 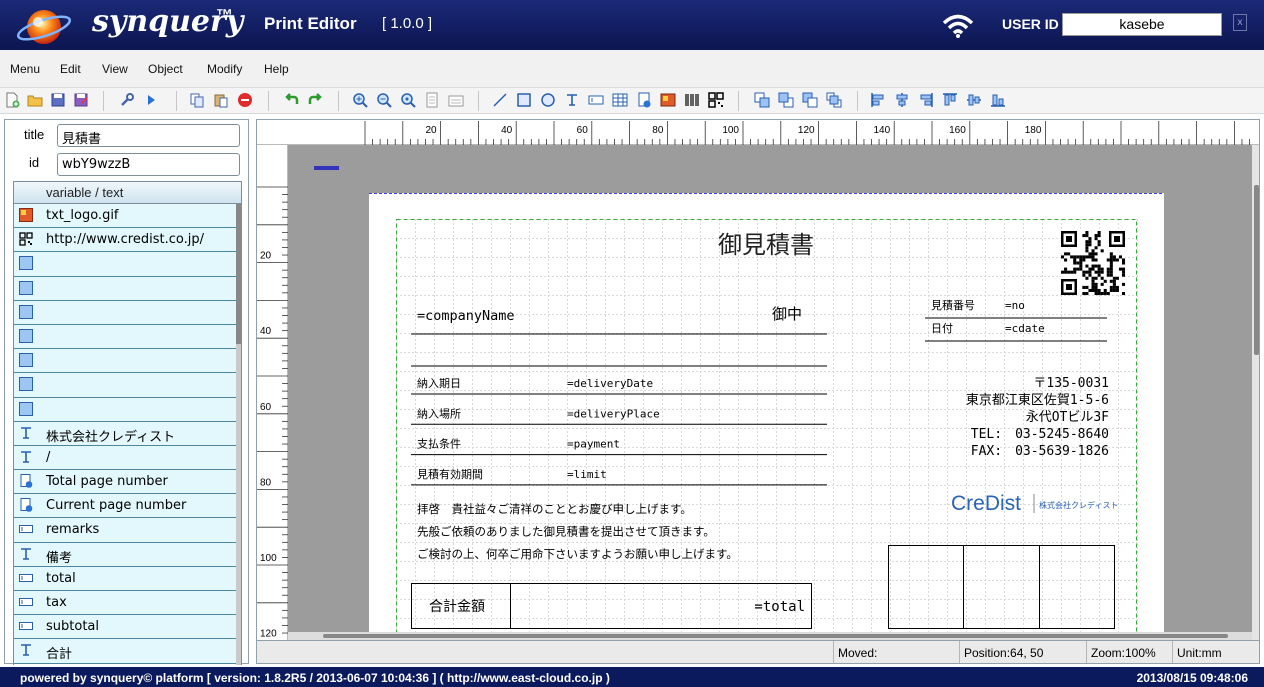 I want to click on menu-object: Object, so click(x=165, y=69).